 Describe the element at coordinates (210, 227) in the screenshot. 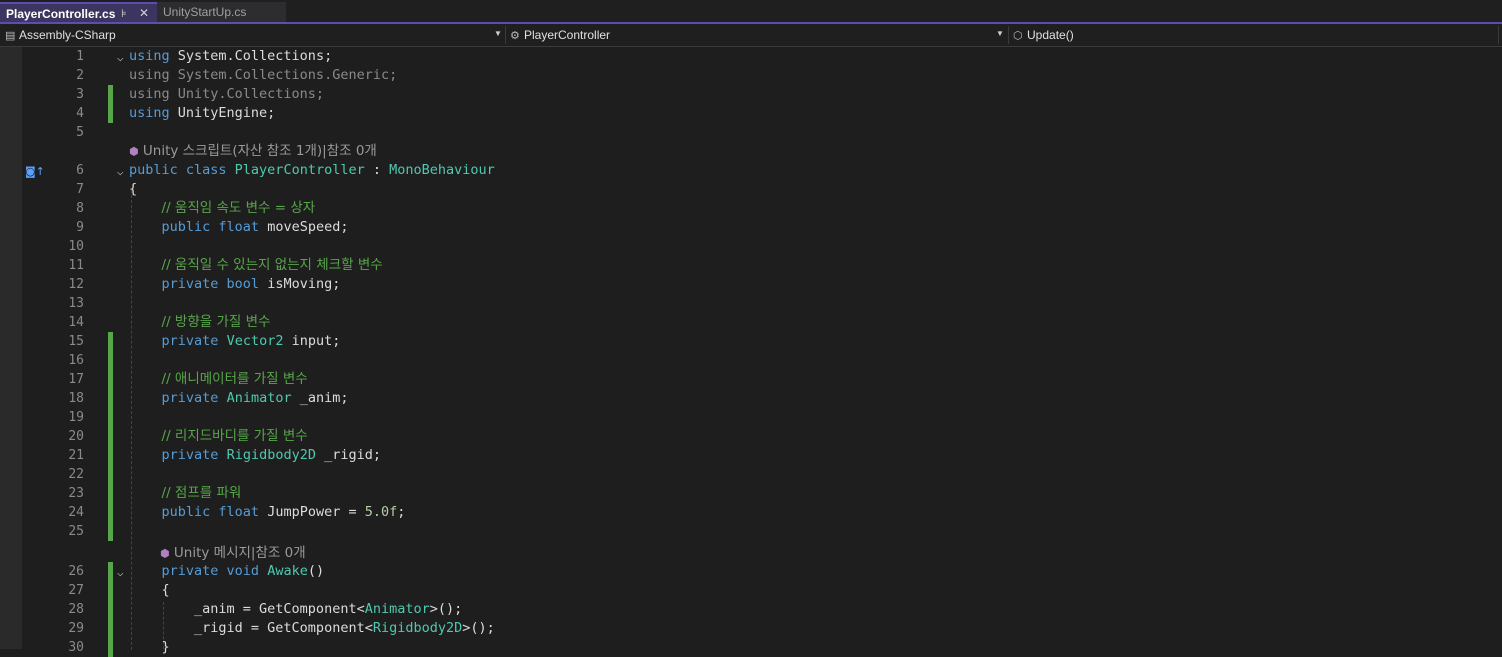

I see `code-token: public float` at that location.